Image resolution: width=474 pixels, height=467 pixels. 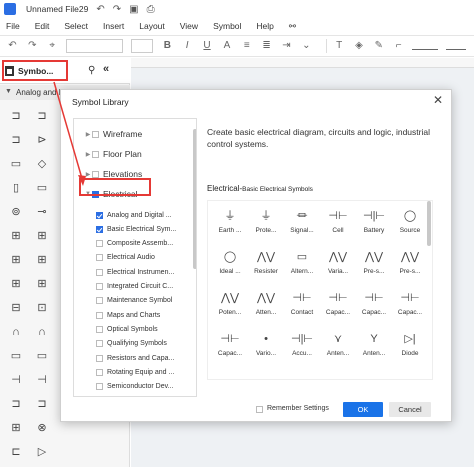 What do you see at coordinates (456, 46) in the screenshot?
I see `line-width-select` at bounding box center [456, 46].